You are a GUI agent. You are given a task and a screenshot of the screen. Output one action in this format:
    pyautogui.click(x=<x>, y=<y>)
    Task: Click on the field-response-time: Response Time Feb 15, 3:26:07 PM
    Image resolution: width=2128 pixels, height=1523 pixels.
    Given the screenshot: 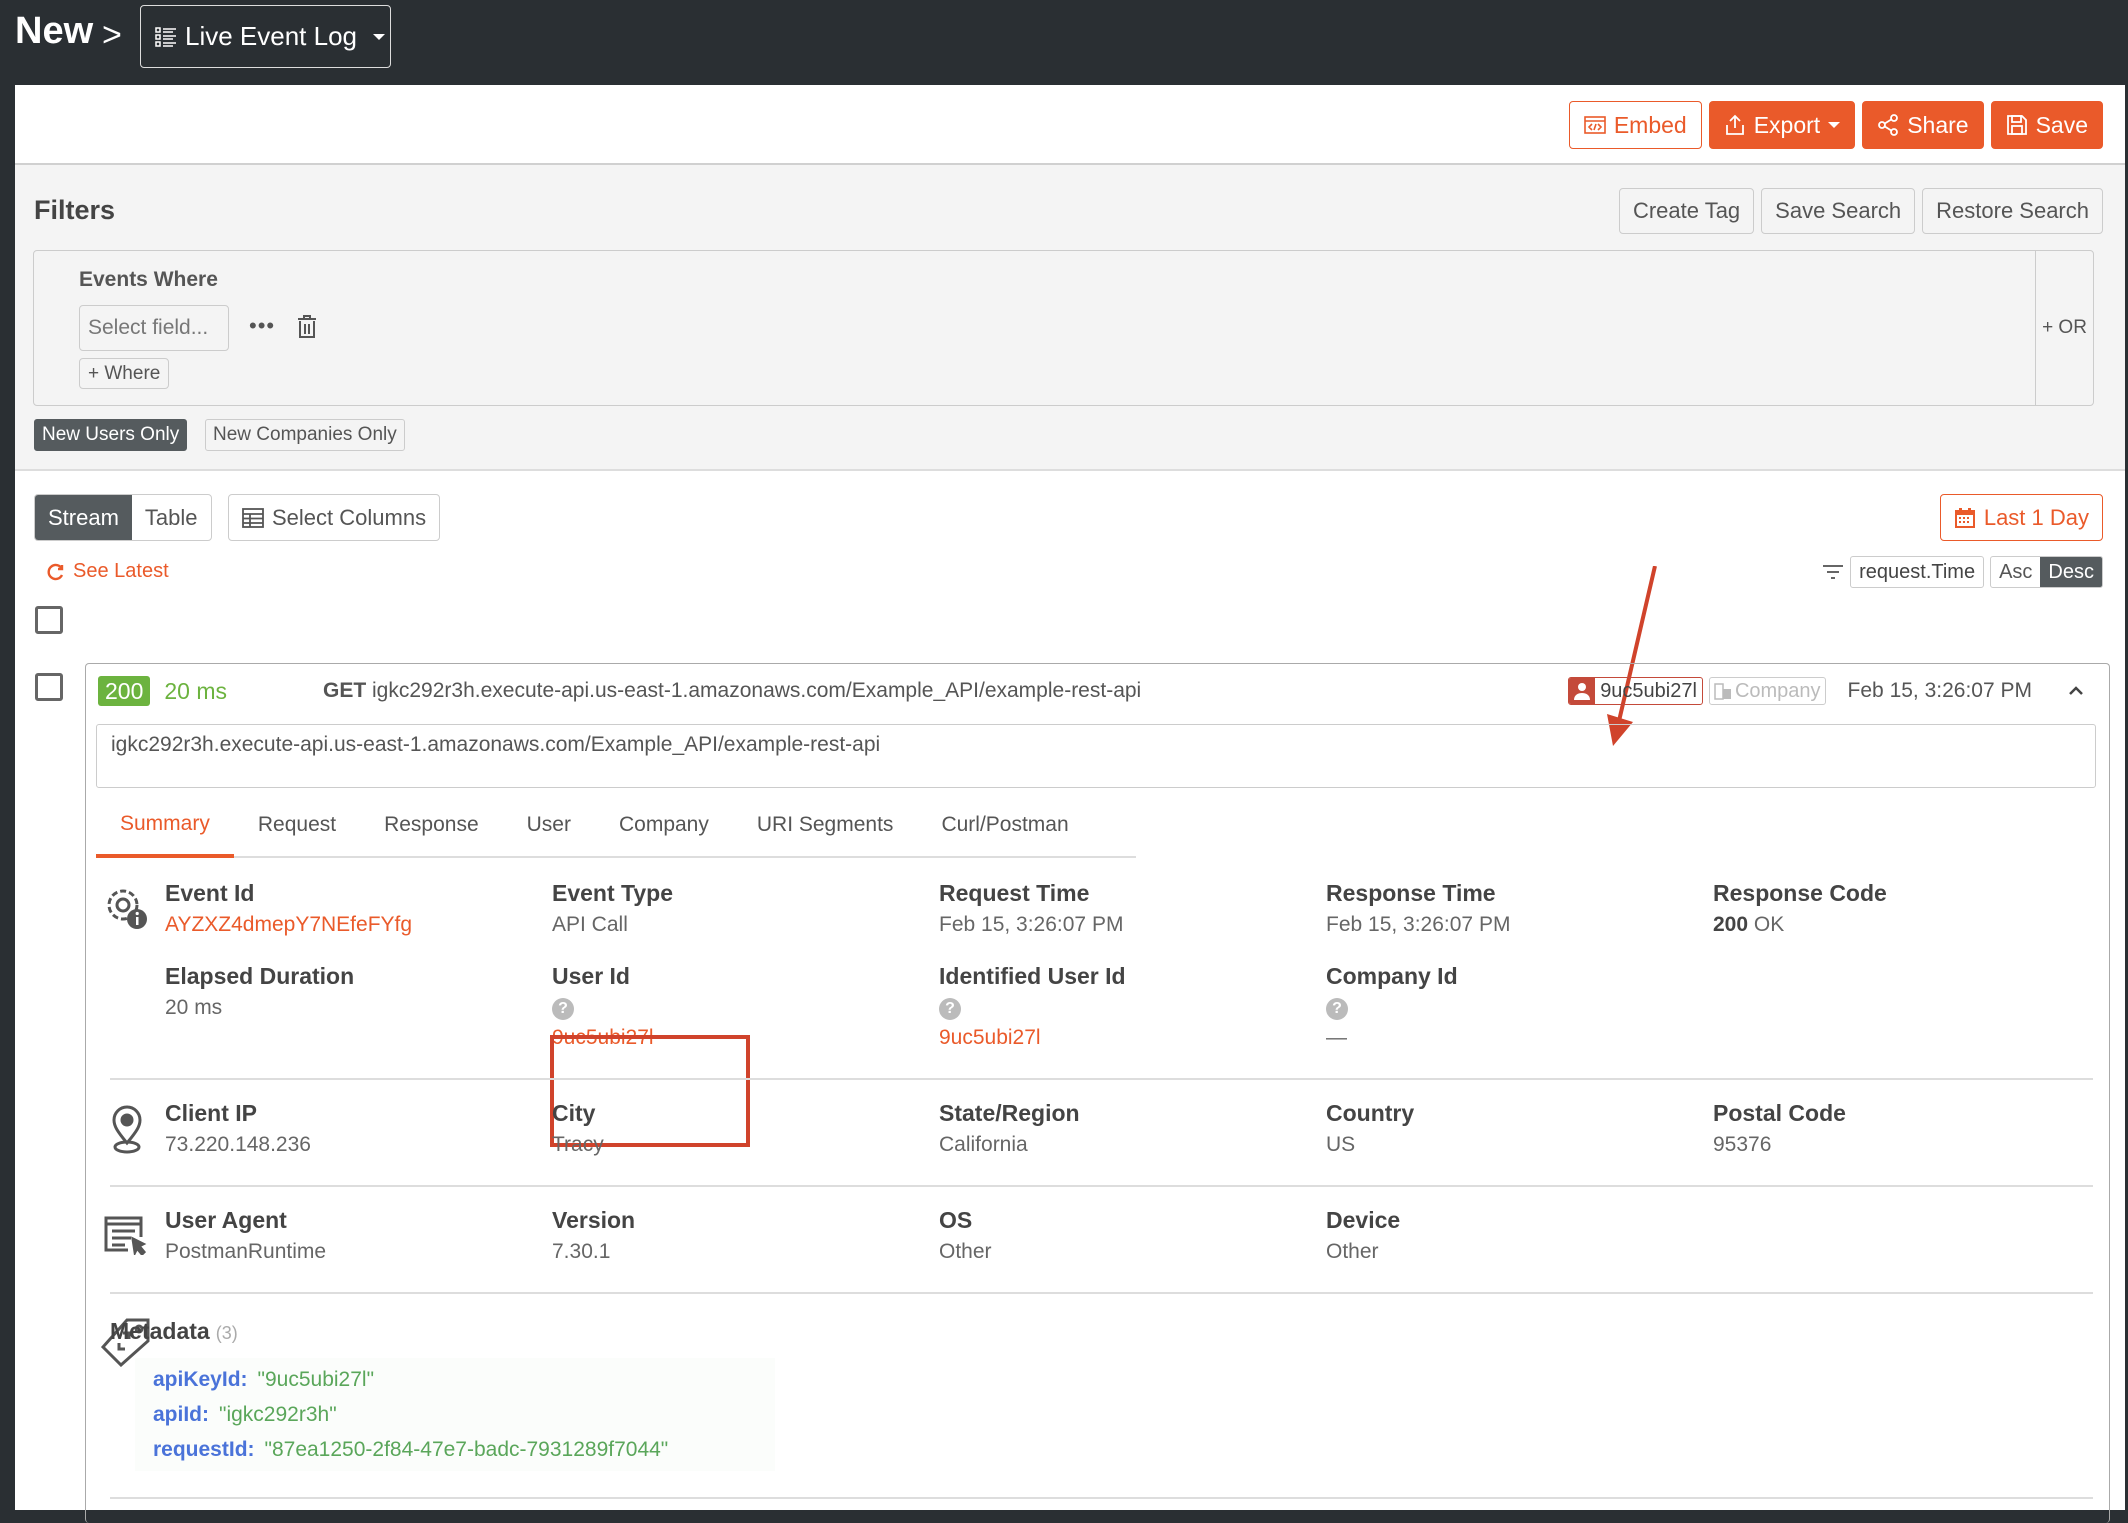 What is the action you would take?
    pyautogui.click(x=1418, y=908)
    